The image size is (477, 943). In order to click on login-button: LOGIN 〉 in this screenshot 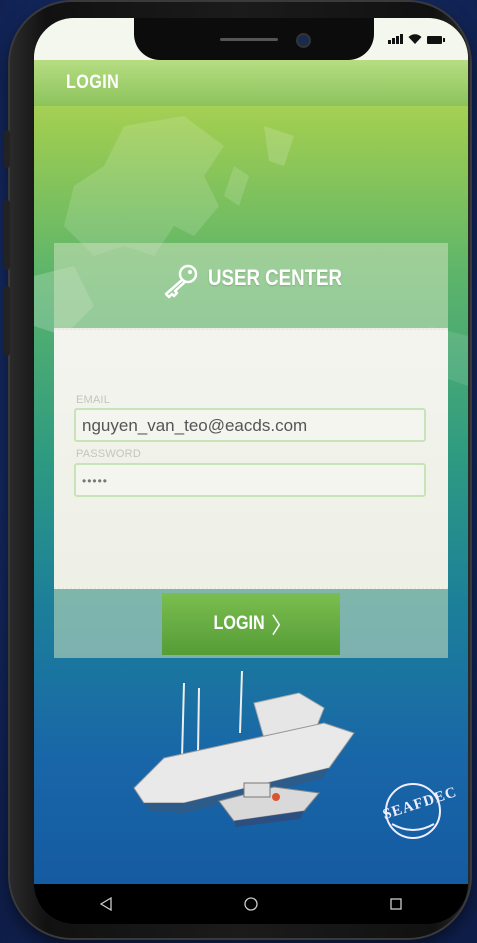, I will do `click(251, 624)`.